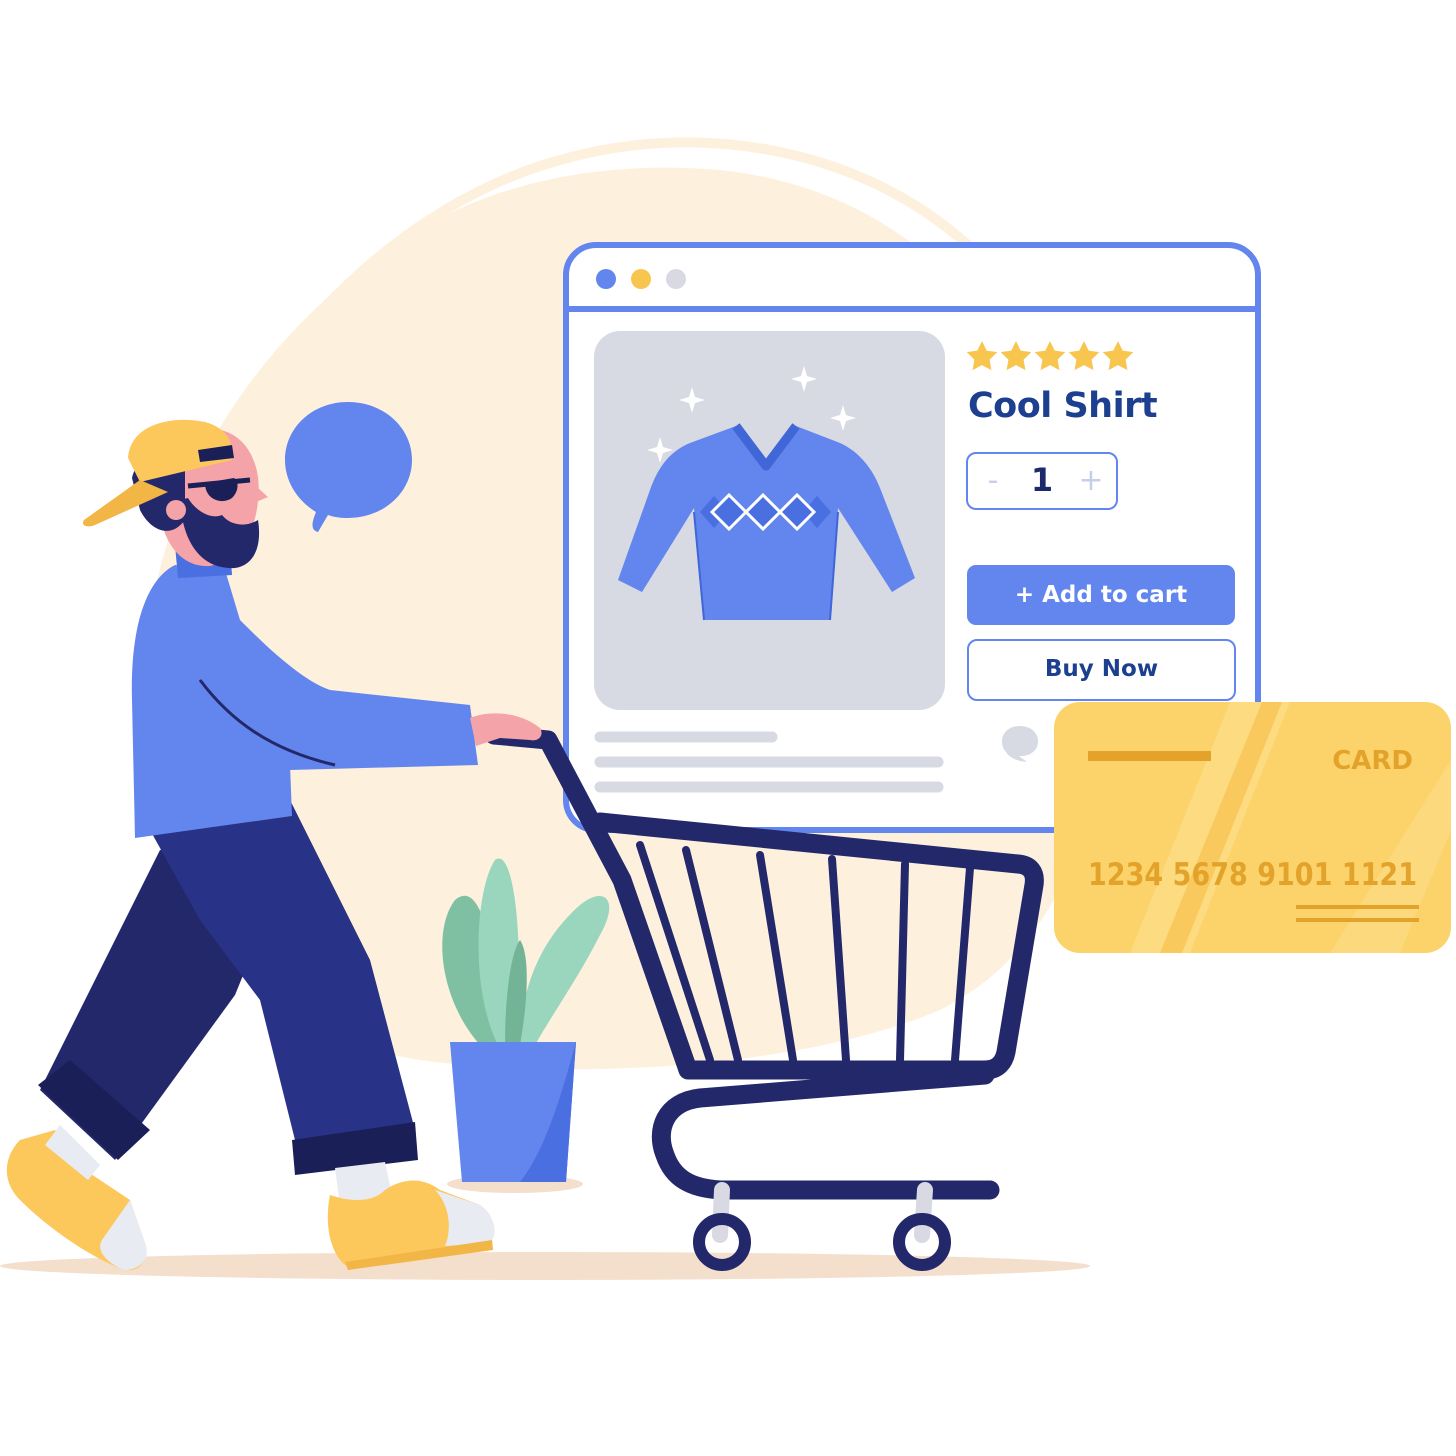  What do you see at coordinates (1101, 670) in the screenshot?
I see `buy-now-button: Buy Now` at bounding box center [1101, 670].